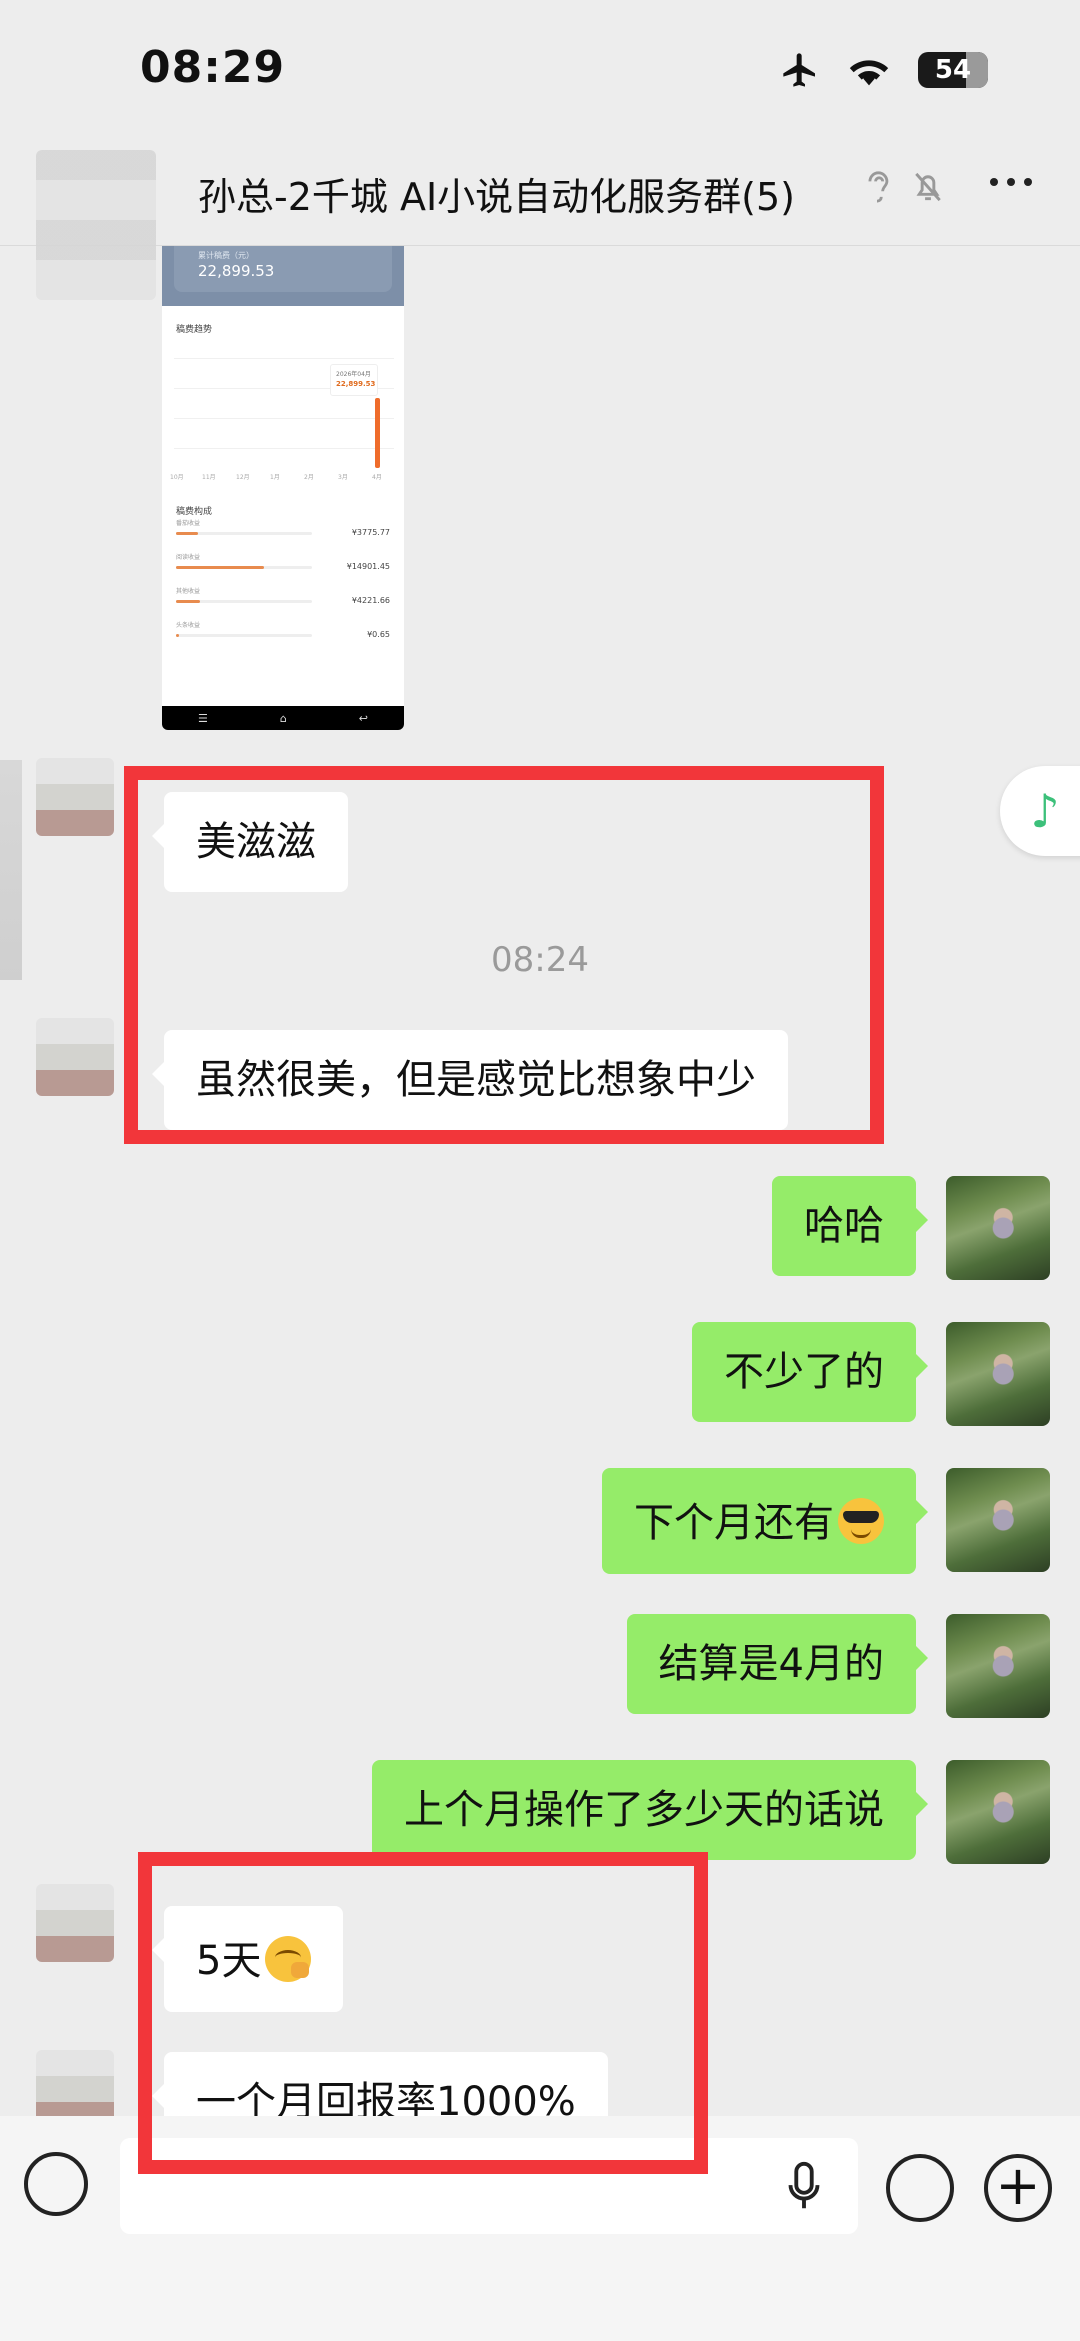 The height and width of the screenshot is (2341, 1080). What do you see at coordinates (1011, 182) in the screenshot?
I see `more-icon` at bounding box center [1011, 182].